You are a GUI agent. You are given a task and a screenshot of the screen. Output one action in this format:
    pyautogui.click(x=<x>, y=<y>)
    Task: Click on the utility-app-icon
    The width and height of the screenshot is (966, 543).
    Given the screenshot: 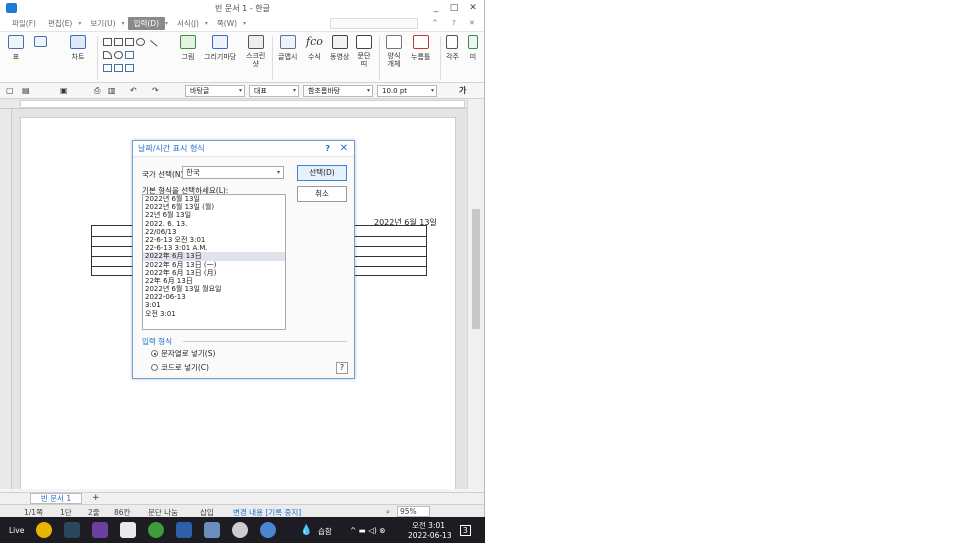 What is the action you would take?
    pyautogui.click(x=156, y=530)
    